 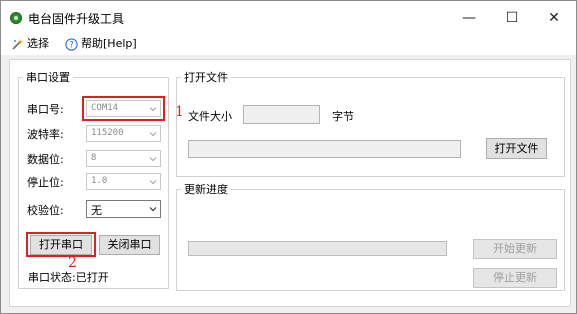 What do you see at coordinates (123, 158) in the screenshot?
I see `data-bits-select: 8` at bounding box center [123, 158].